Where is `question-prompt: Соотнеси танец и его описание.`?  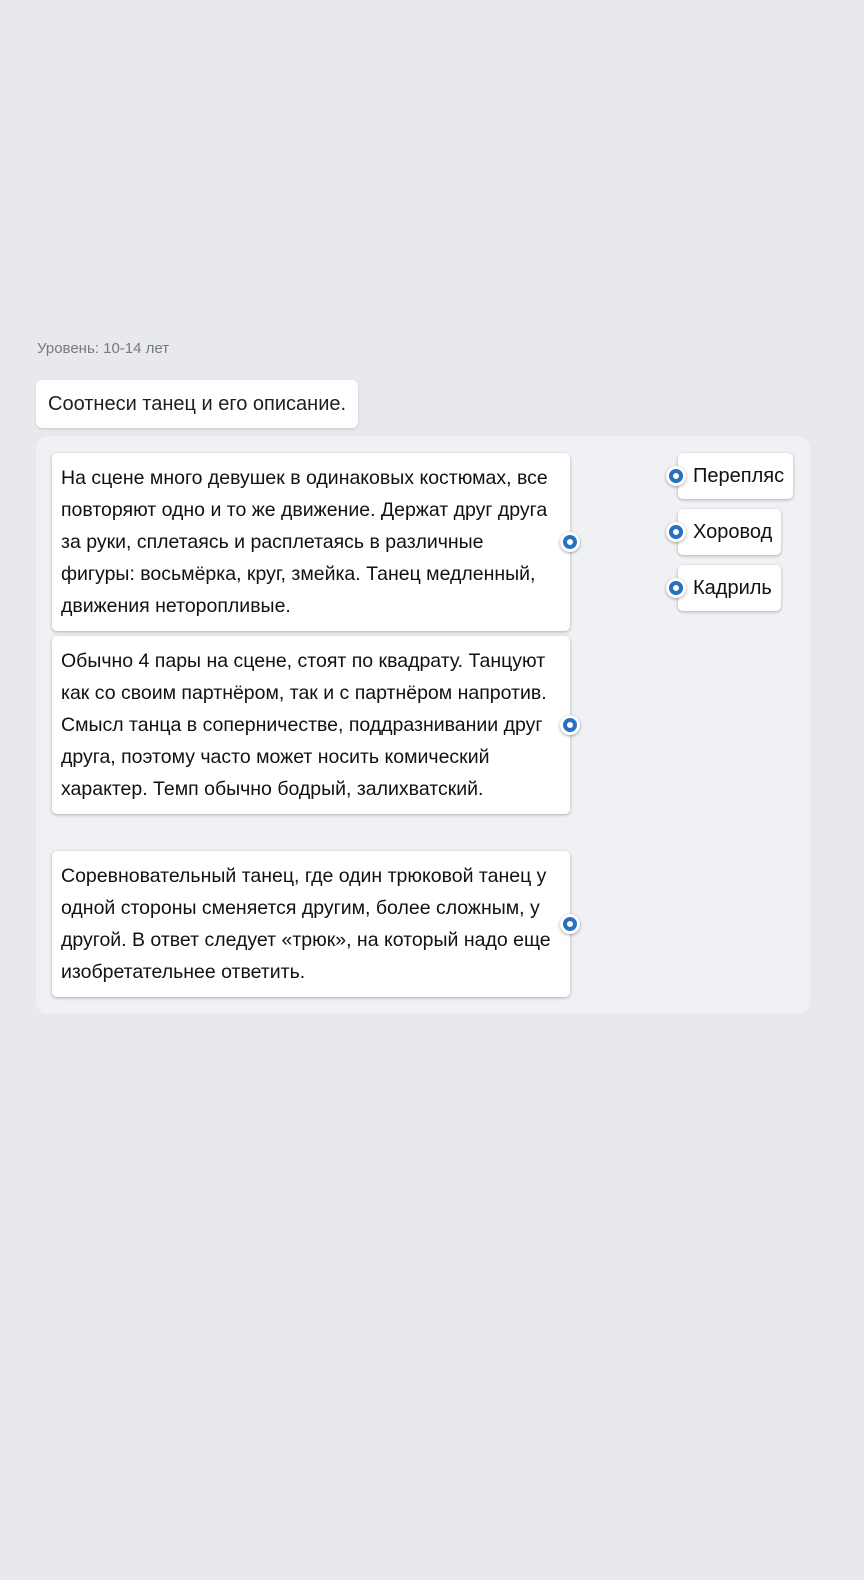
question-prompt: Соотнеси танец и его описание. is located at coordinates (197, 404).